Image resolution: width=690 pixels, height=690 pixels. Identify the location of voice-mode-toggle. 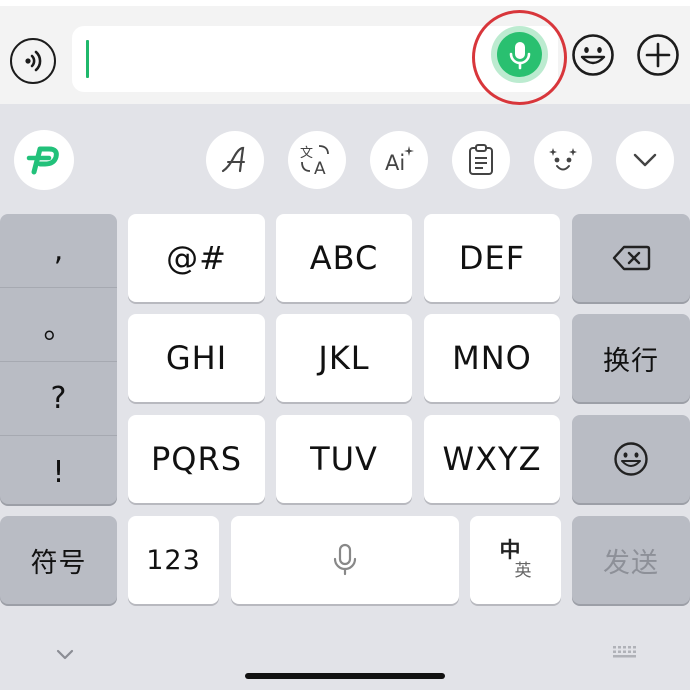
(33, 61).